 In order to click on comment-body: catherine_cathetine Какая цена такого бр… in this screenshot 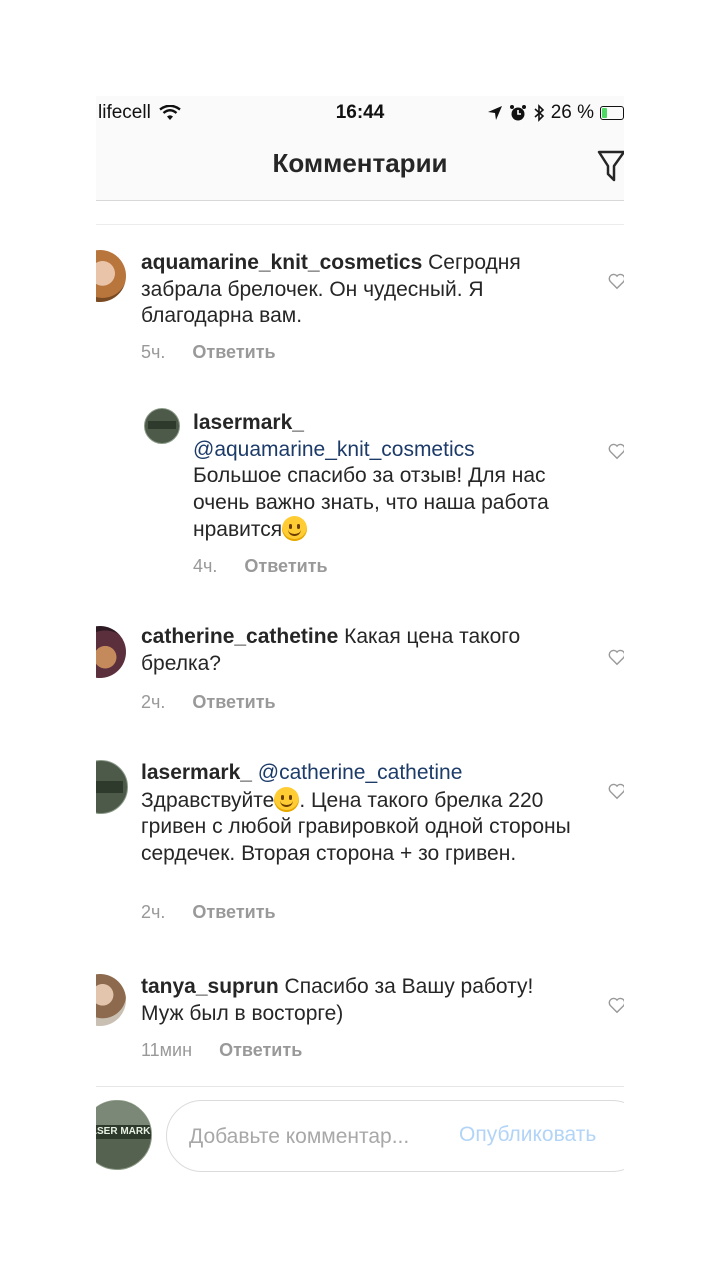, I will do `click(361, 650)`.